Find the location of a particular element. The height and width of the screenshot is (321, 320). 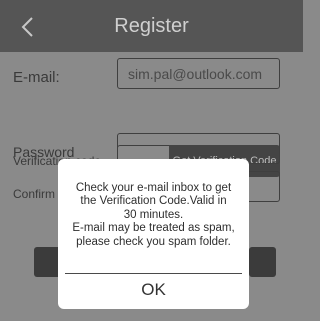

dialog-message-line: please check you spam folder. is located at coordinates (153, 241).